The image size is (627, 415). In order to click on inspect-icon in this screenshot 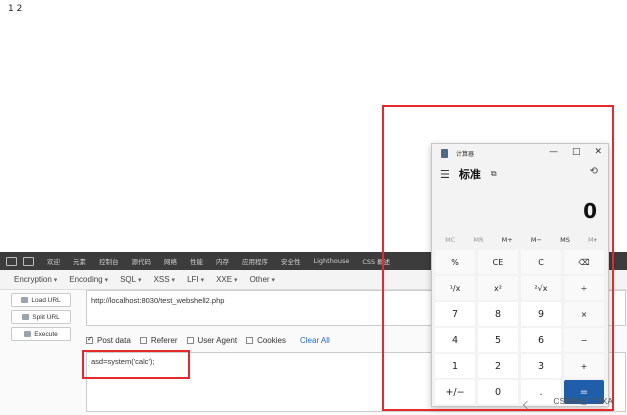, I will do `click(11, 261)`.